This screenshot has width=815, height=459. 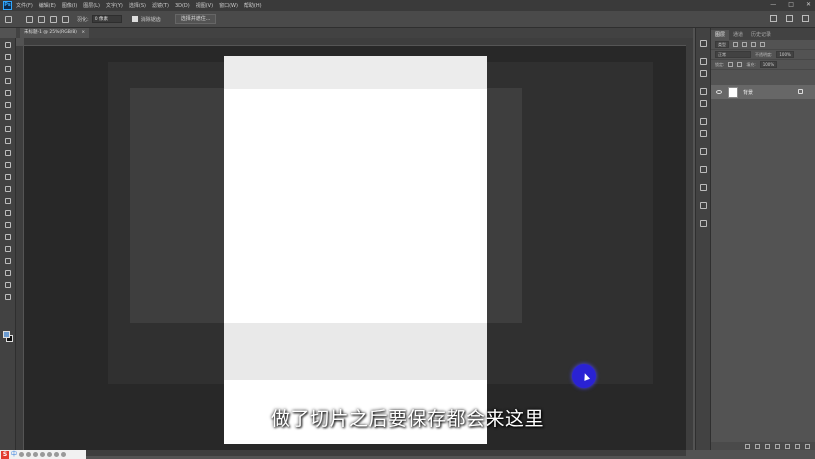 What do you see at coordinates (703, 73) in the screenshot?
I see `adjustments-icon` at bounding box center [703, 73].